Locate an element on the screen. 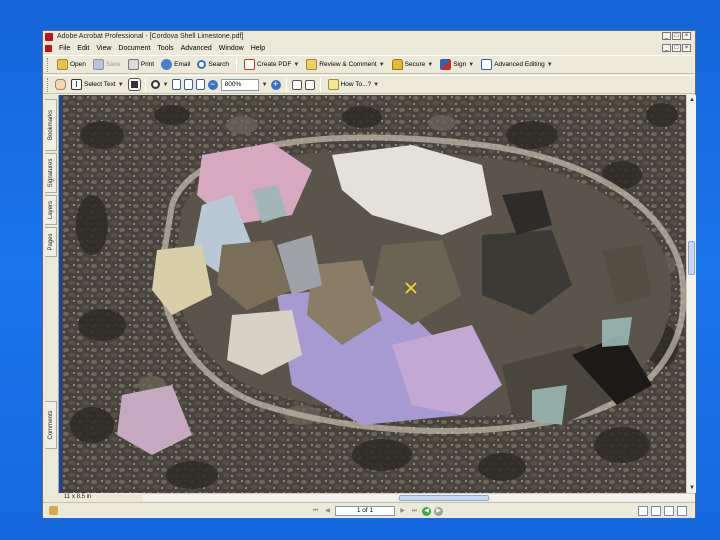  zoom-field: 800% is located at coordinates (239, 84).